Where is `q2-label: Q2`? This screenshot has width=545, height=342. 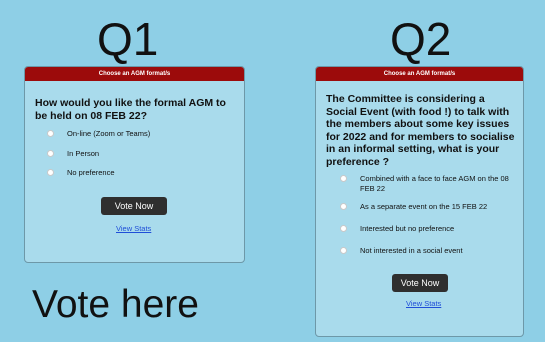
q2-label: Q2 is located at coordinates (421, 39).